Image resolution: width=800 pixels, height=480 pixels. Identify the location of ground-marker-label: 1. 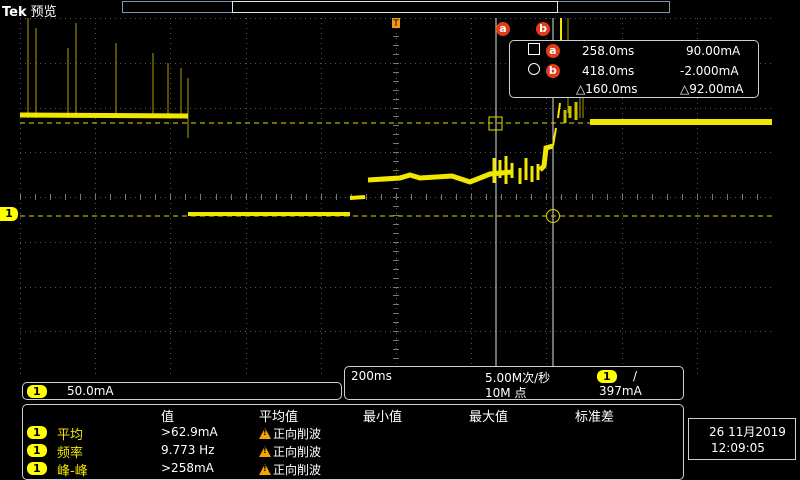
(9, 213).